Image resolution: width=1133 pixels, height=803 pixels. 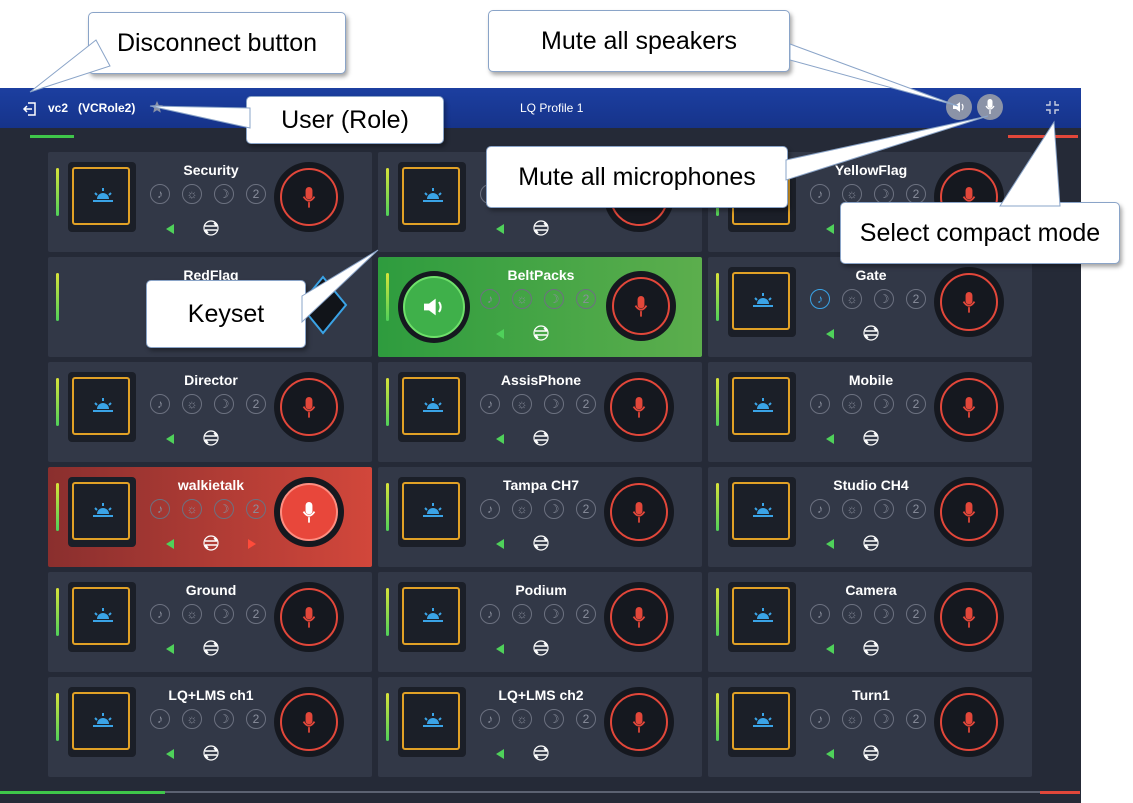 What do you see at coordinates (541, 380) in the screenshot?
I see `keyset-name: AssisPhone` at bounding box center [541, 380].